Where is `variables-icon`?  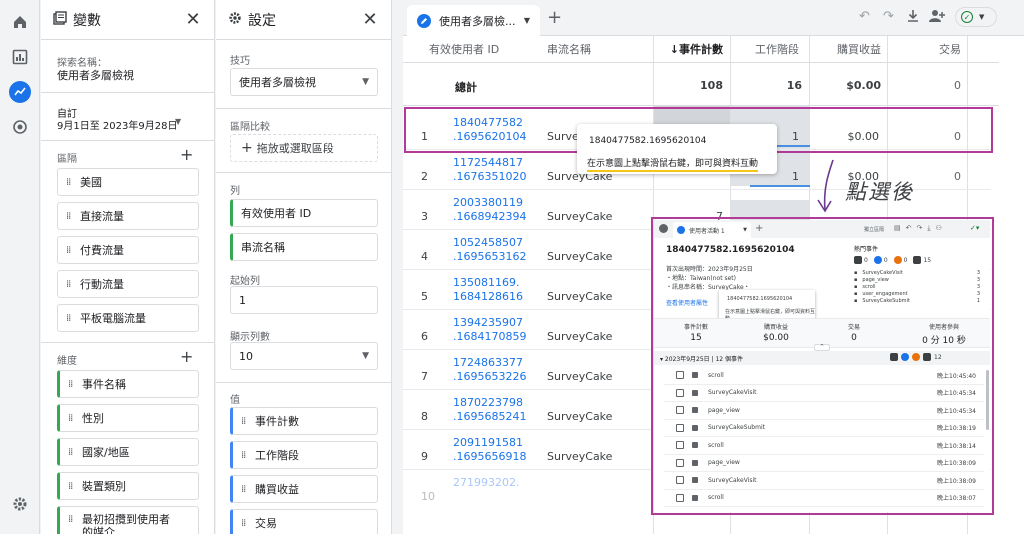 variables-icon is located at coordinates (60, 19).